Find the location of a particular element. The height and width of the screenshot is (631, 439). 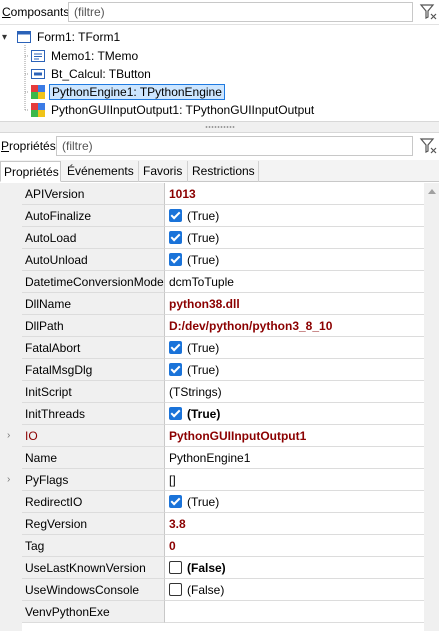

property-value-text: PythonEngine1 is located at coordinates (210, 458).